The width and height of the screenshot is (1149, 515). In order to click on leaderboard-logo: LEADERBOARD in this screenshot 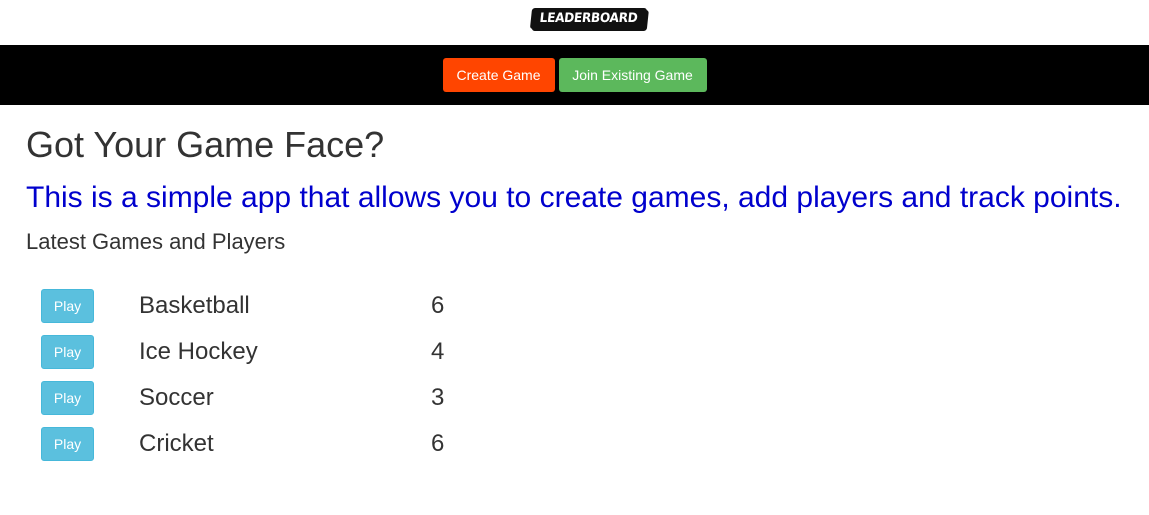, I will do `click(588, 18)`.